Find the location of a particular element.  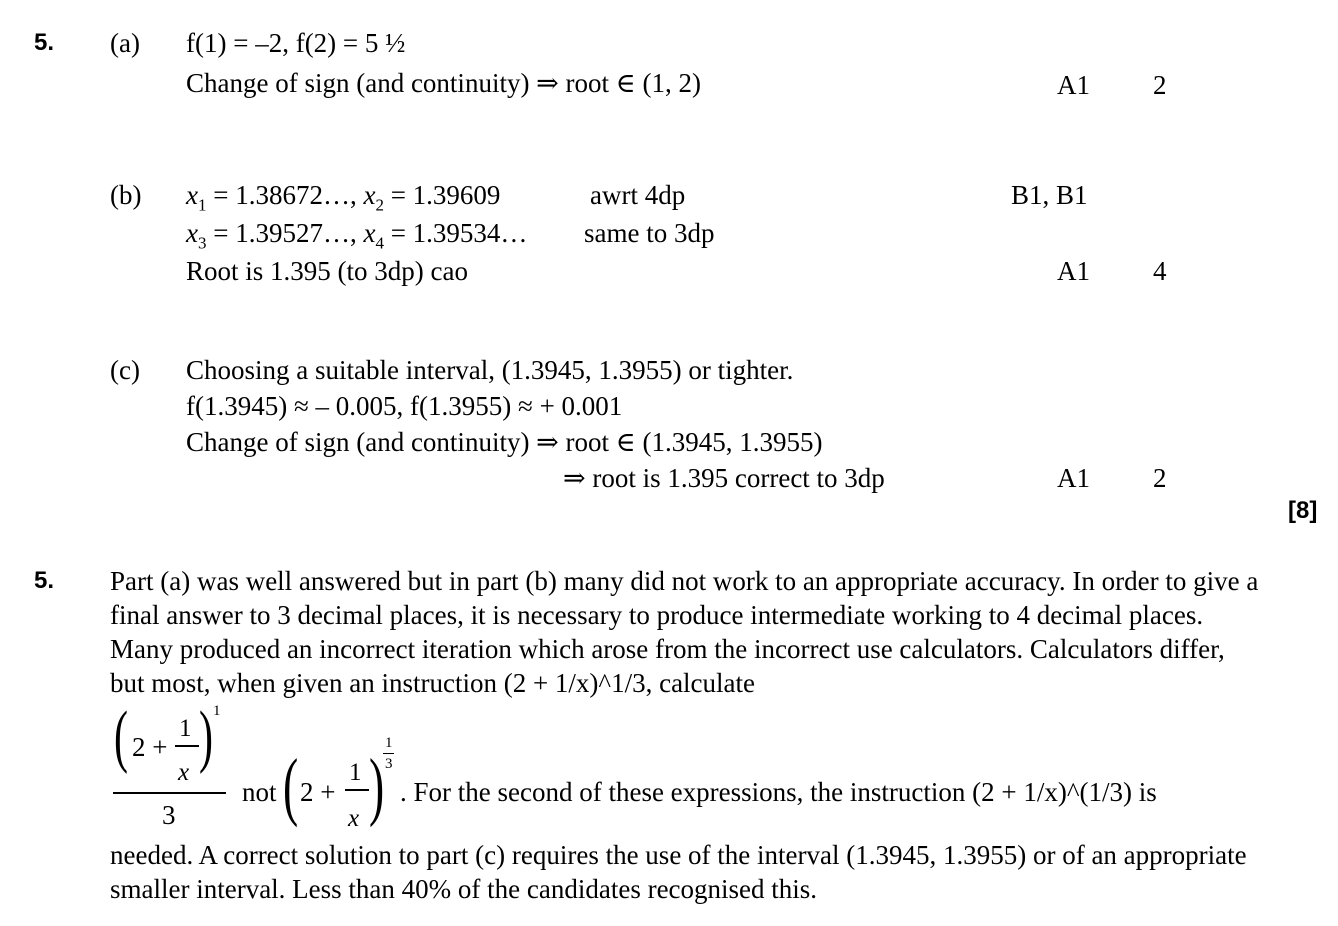

part-a-mark: A1 is located at coordinates (1073, 85).